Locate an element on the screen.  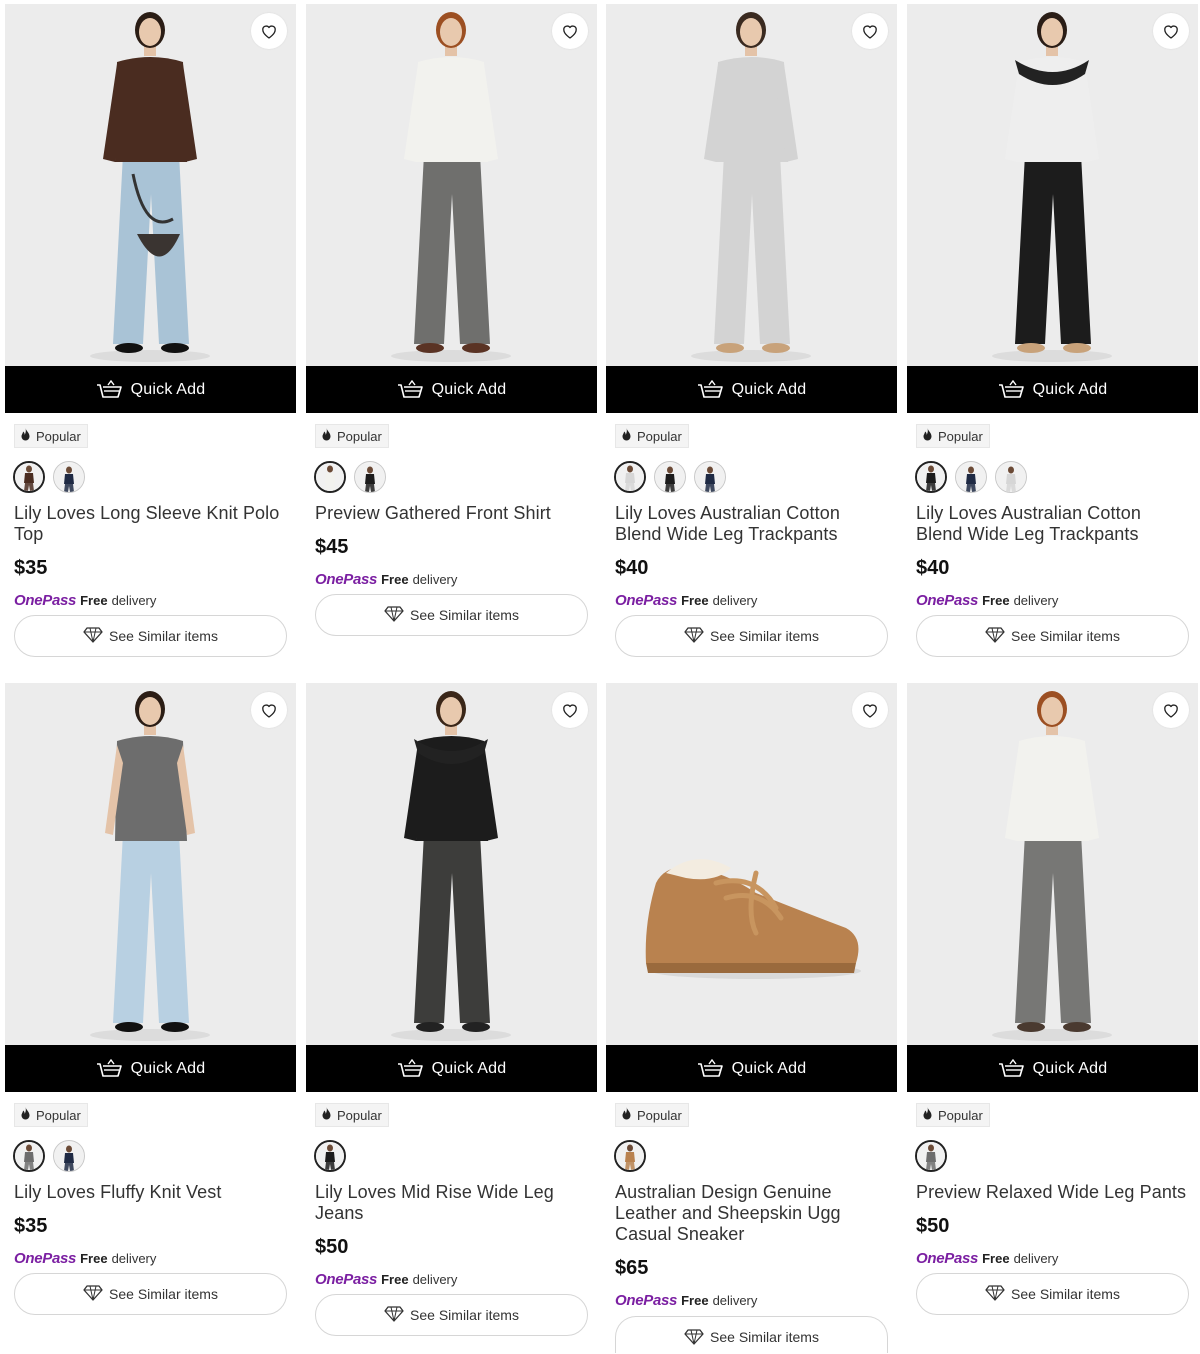
product-name: Lily Loves Fluffy Knit Vest is located at coordinates (151, 1192).